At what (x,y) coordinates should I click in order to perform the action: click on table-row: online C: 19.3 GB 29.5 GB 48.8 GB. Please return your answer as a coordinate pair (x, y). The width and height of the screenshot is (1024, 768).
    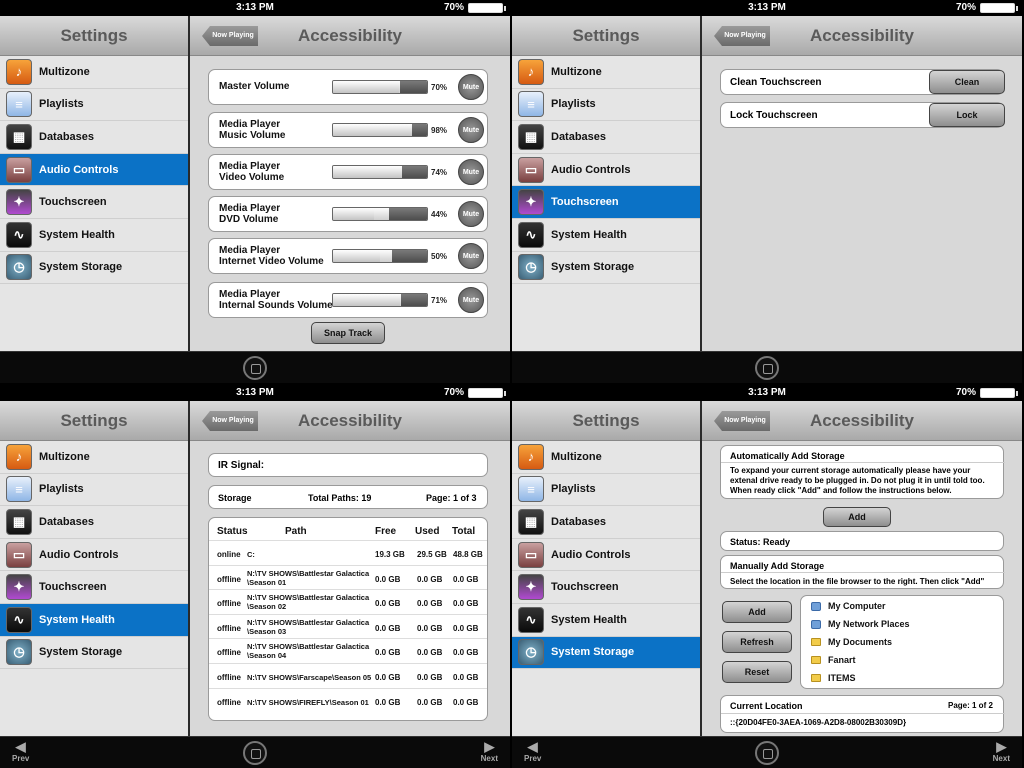
    Looking at the image, I should click on (348, 552).